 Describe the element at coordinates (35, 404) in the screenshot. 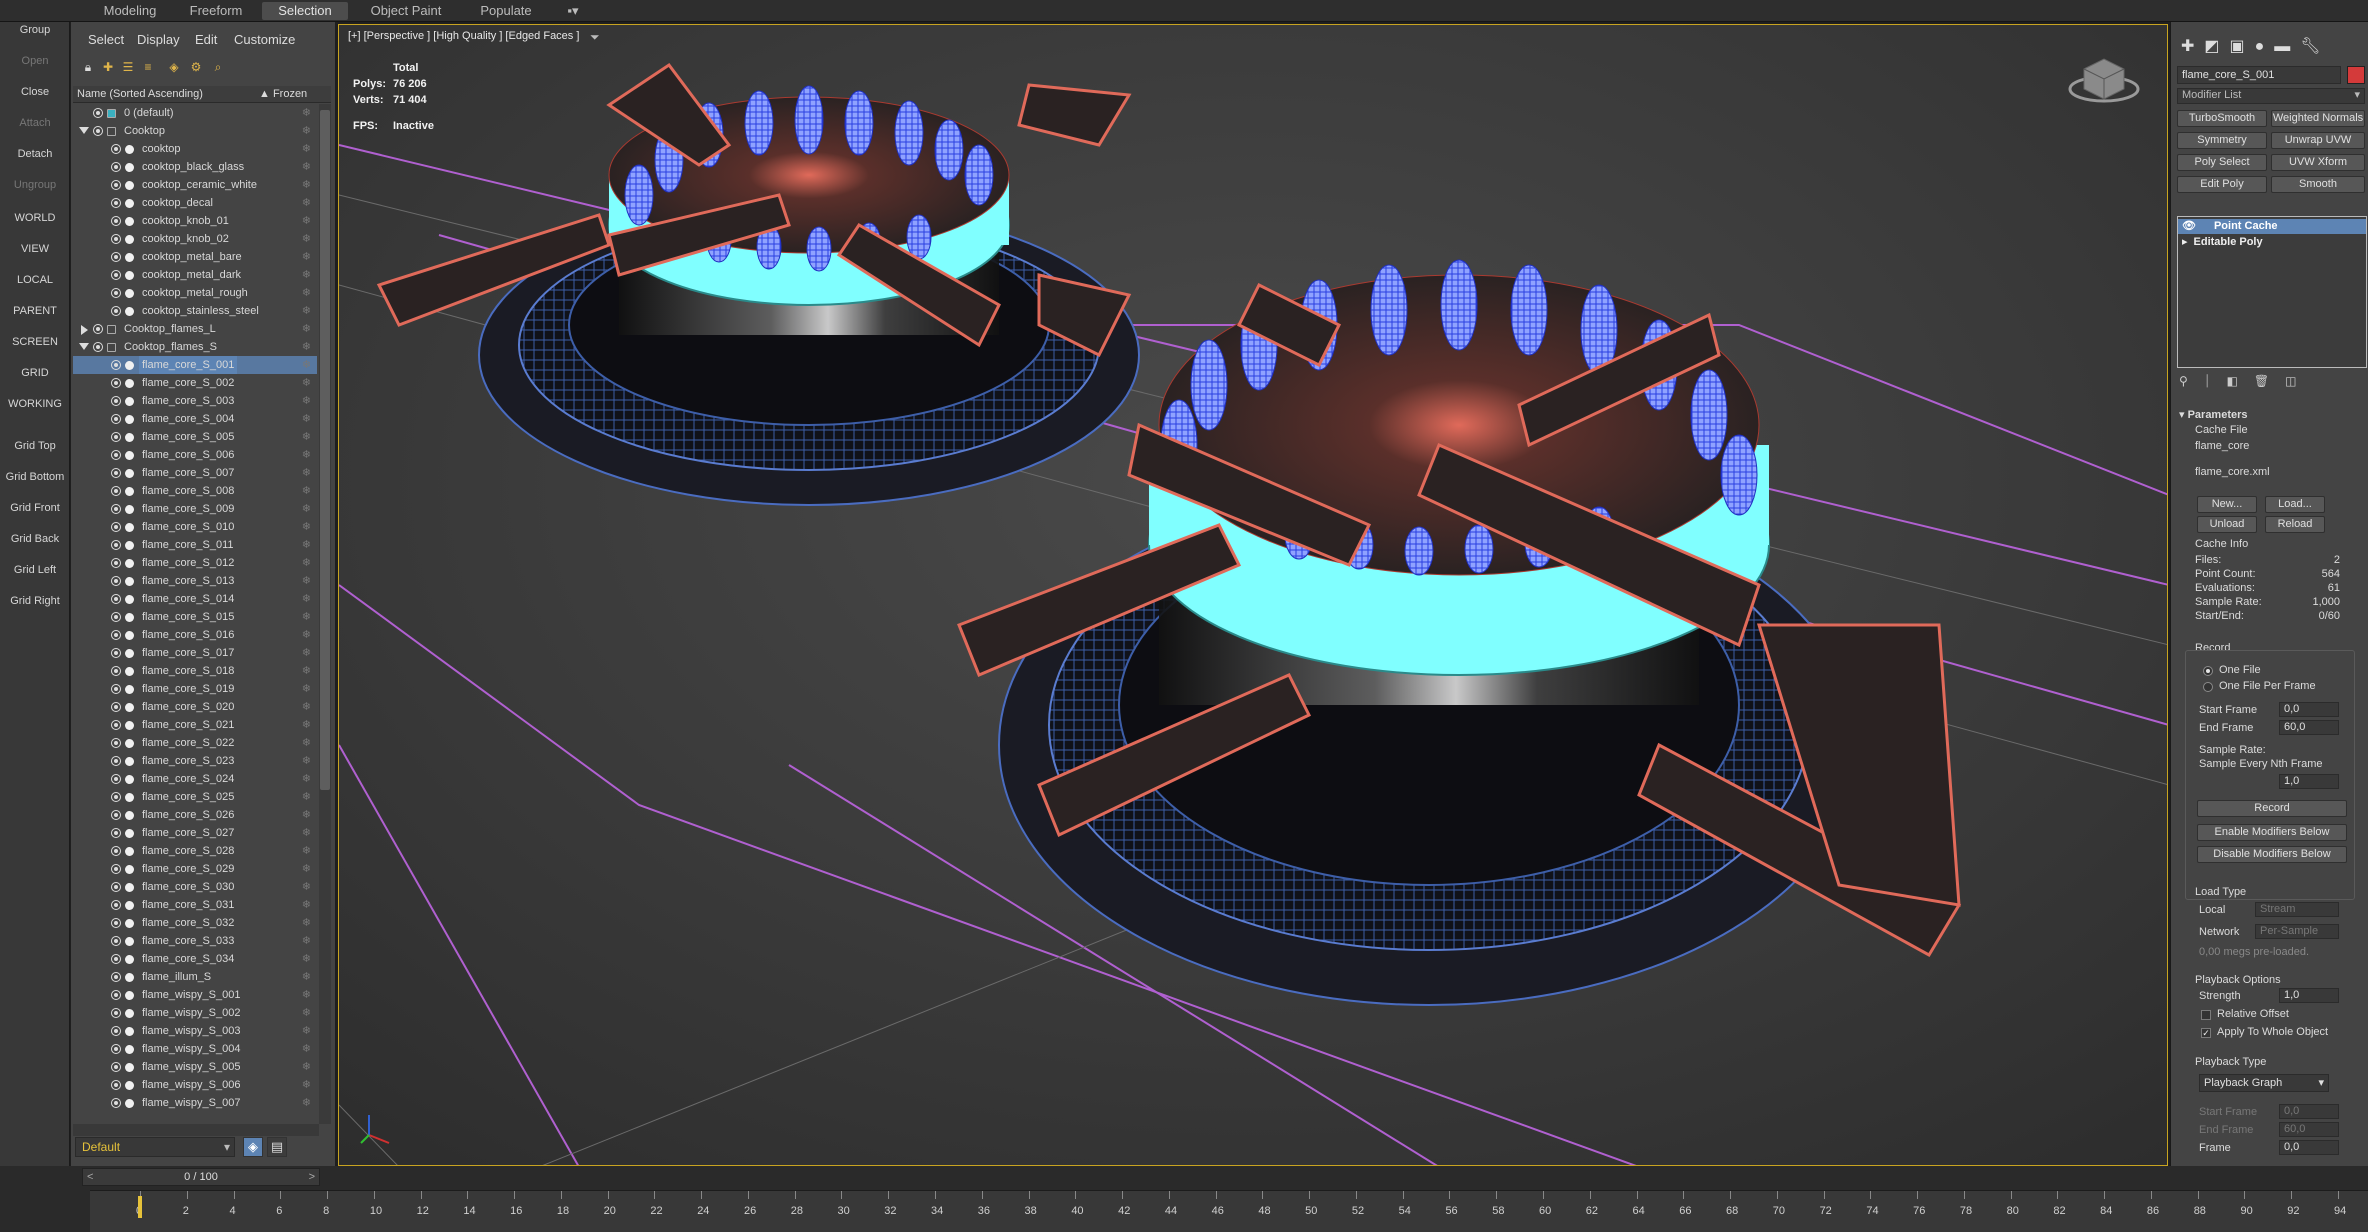

I see `working-button: WORKING` at that location.